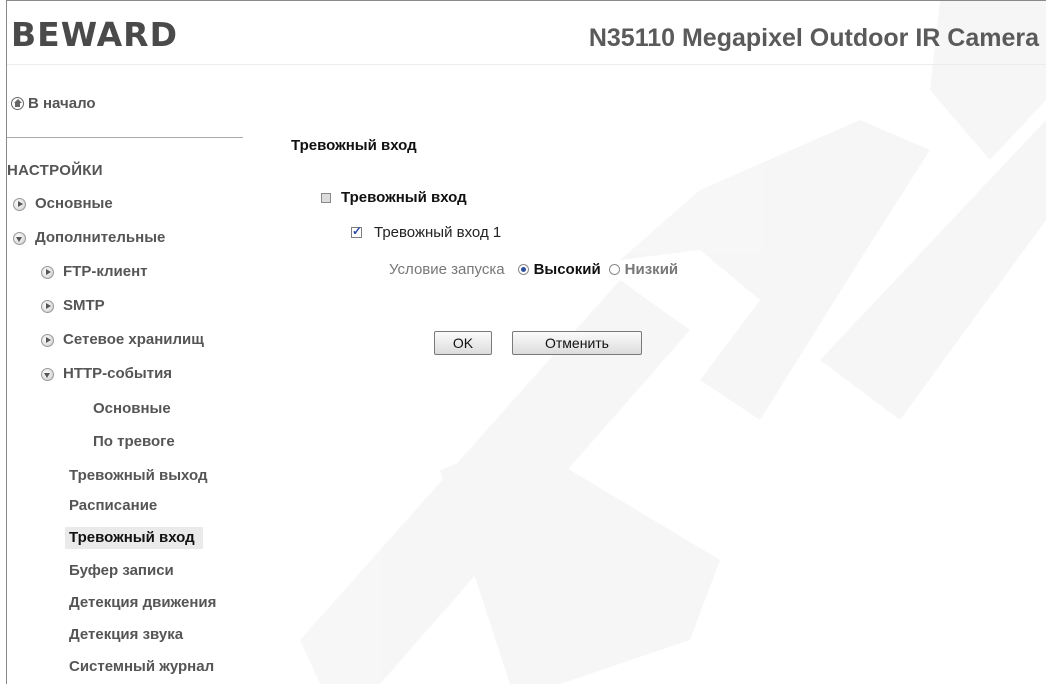  I want to click on cancel-button: Отменить, so click(577, 343).